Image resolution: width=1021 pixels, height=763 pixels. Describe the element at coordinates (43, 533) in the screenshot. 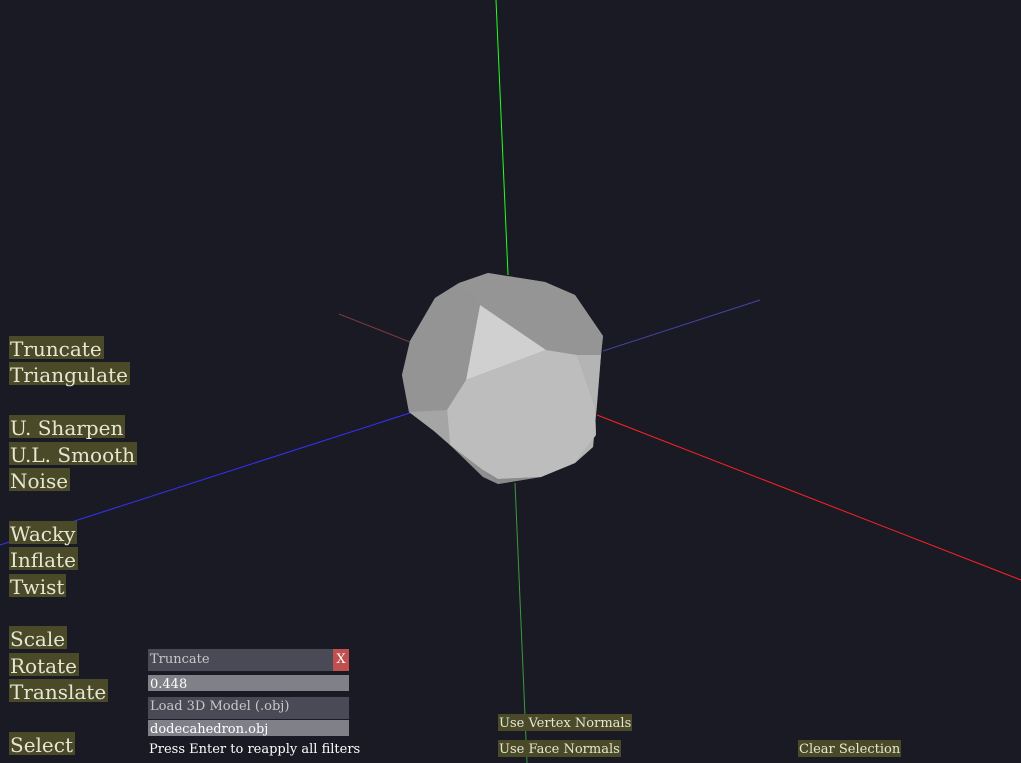

I see `wacky-button: Wacky` at that location.